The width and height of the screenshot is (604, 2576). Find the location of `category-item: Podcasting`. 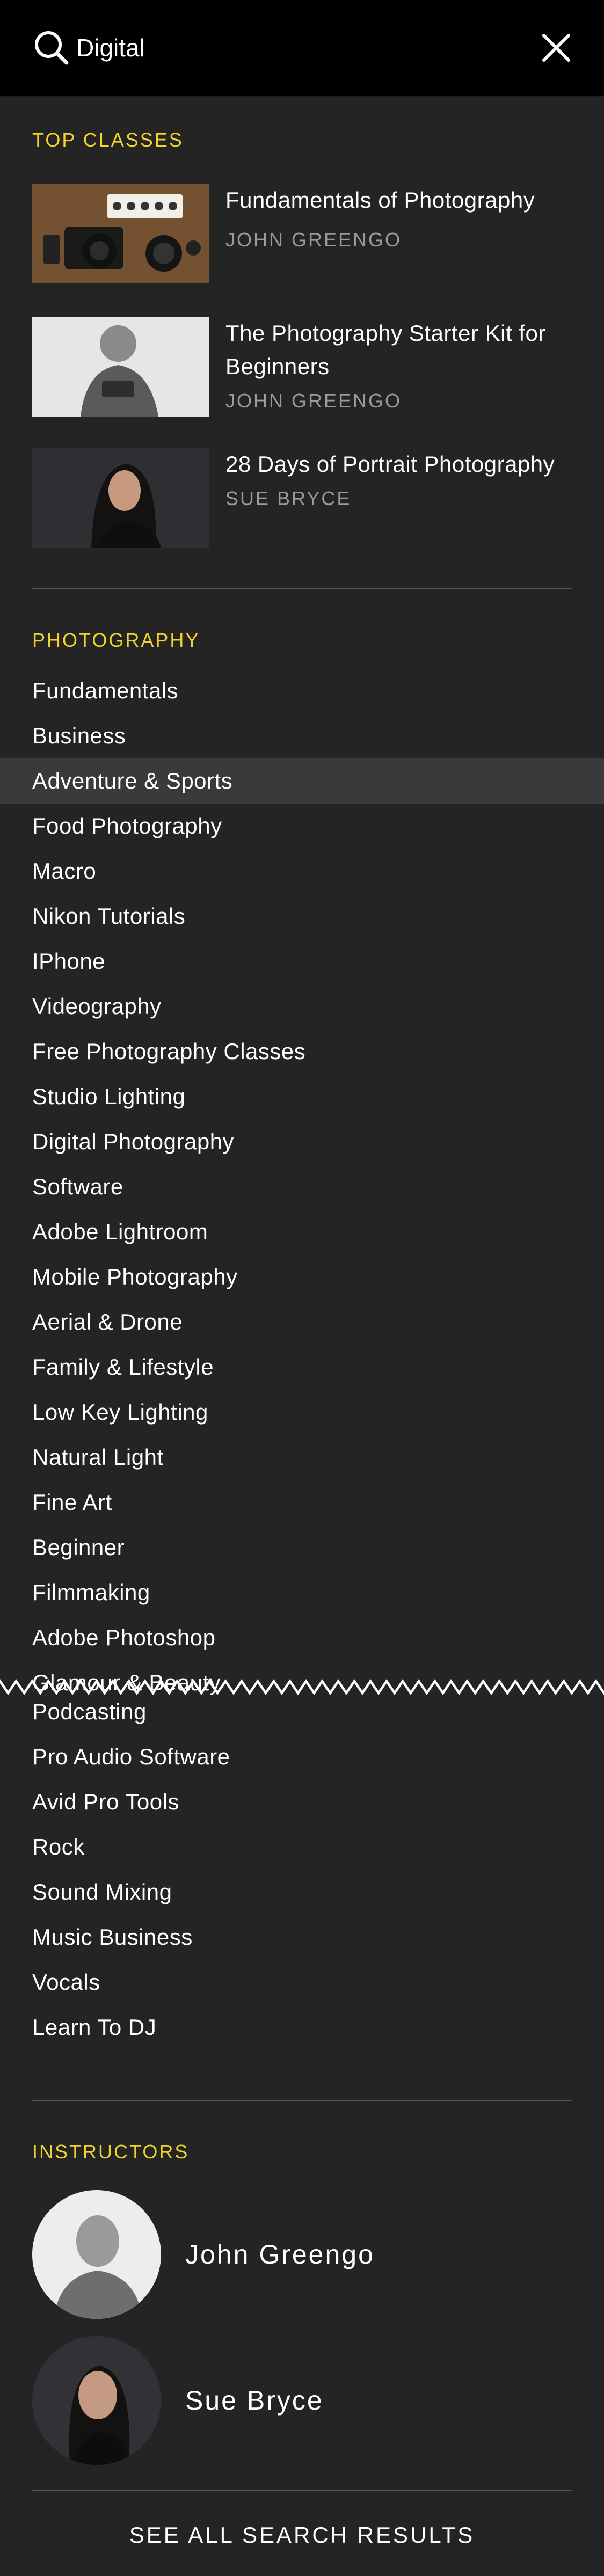

category-item: Podcasting is located at coordinates (302, 1712).